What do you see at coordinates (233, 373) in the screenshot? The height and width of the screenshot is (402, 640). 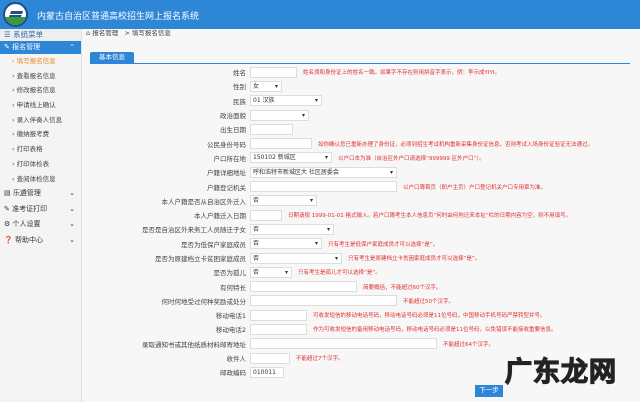 I see `field-label: 邮政编码` at bounding box center [233, 373].